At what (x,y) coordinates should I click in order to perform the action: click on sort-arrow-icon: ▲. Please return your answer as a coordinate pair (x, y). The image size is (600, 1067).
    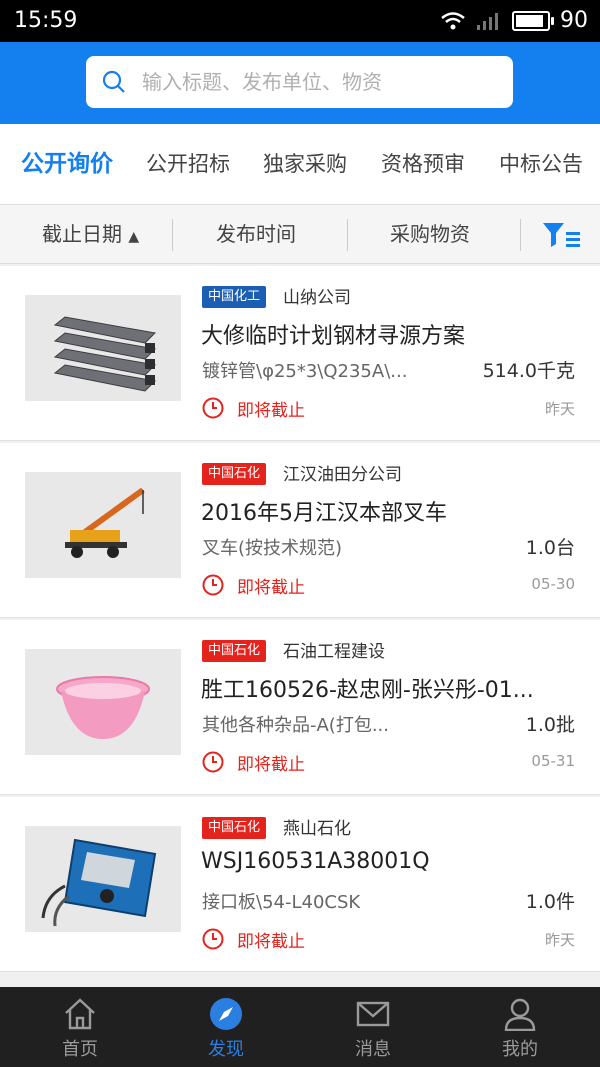
    Looking at the image, I should click on (134, 237).